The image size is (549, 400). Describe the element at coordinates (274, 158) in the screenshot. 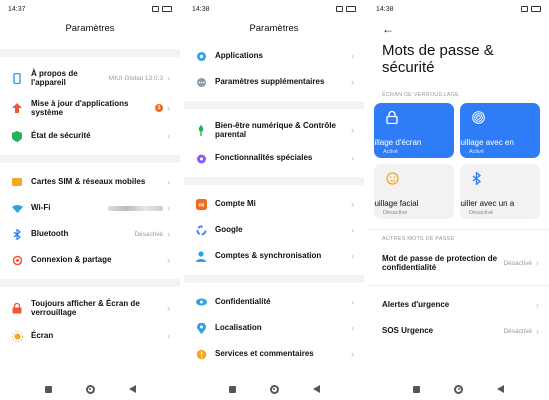

I see `settings-item-special-features: Fonctionnalités spéciales ›` at that location.